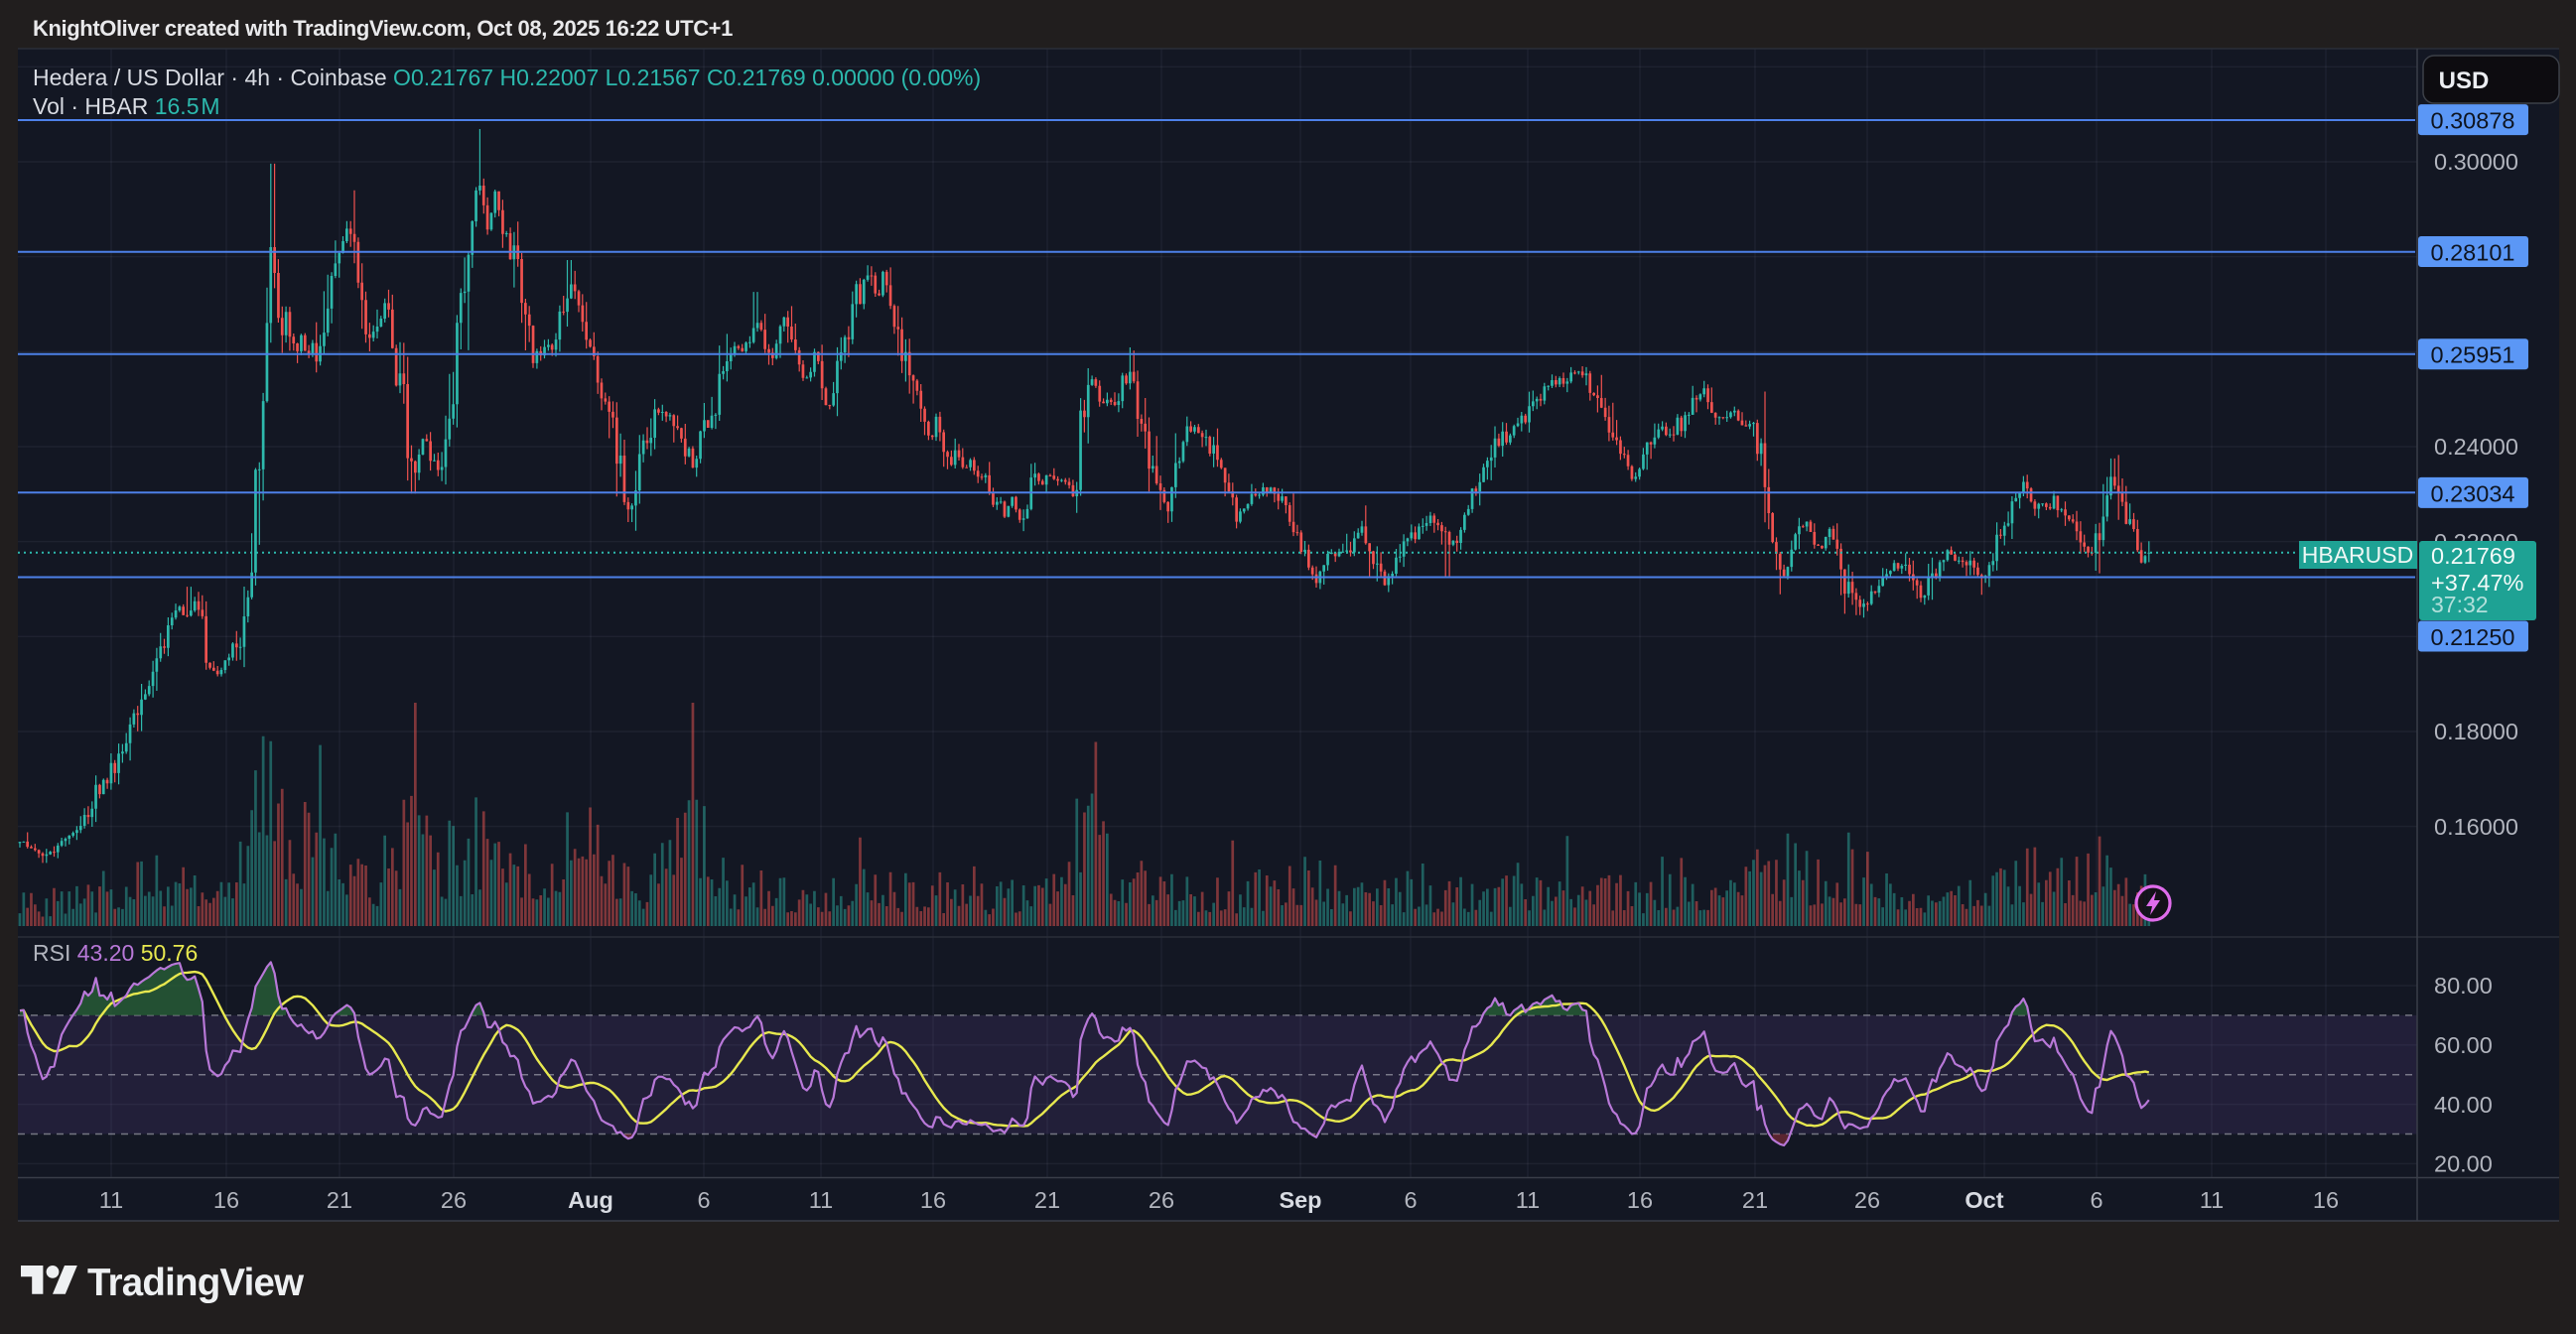 The width and height of the screenshot is (2576, 1334). What do you see at coordinates (2473, 121) in the screenshot?
I see `svg-text: 0.30878` at bounding box center [2473, 121].